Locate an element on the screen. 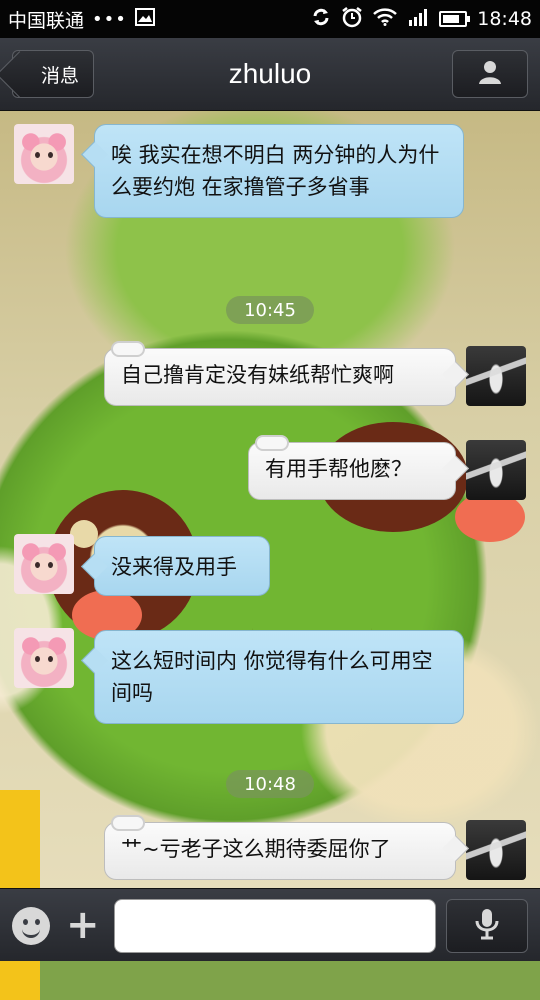 This screenshot has height=1000, width=540. message-bubble-outgoing: 有用手帮他麽？ is located at coordinates (352, 467).